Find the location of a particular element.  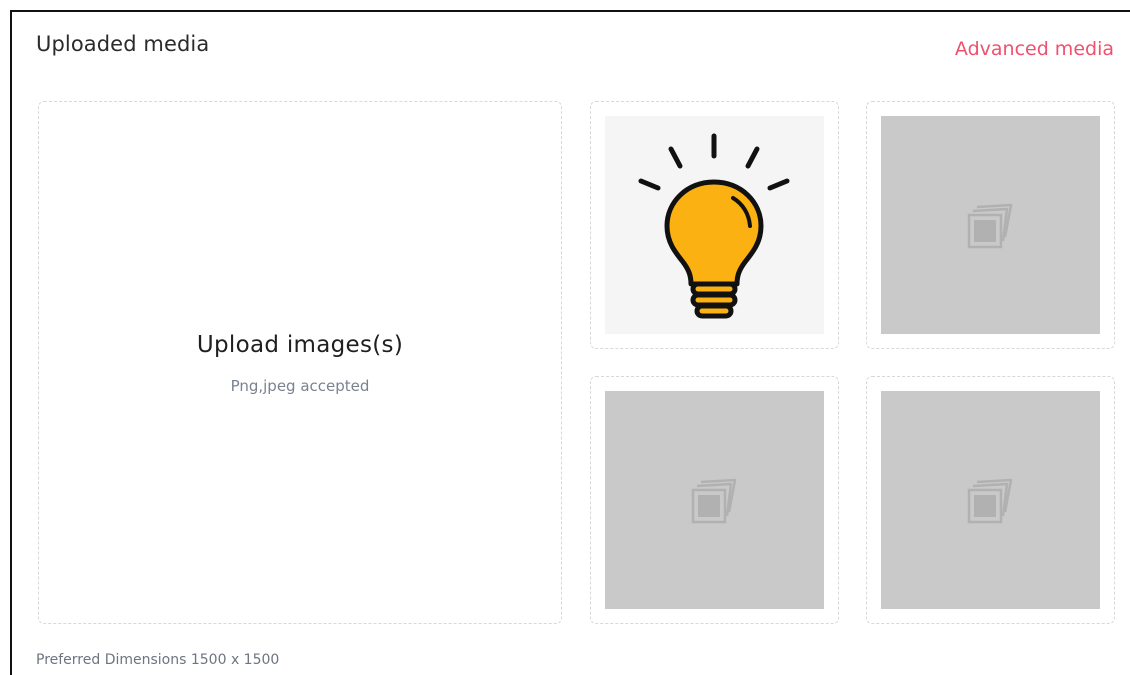

advanced-media-link: Advanced media is located at coordinates (1034, 49).